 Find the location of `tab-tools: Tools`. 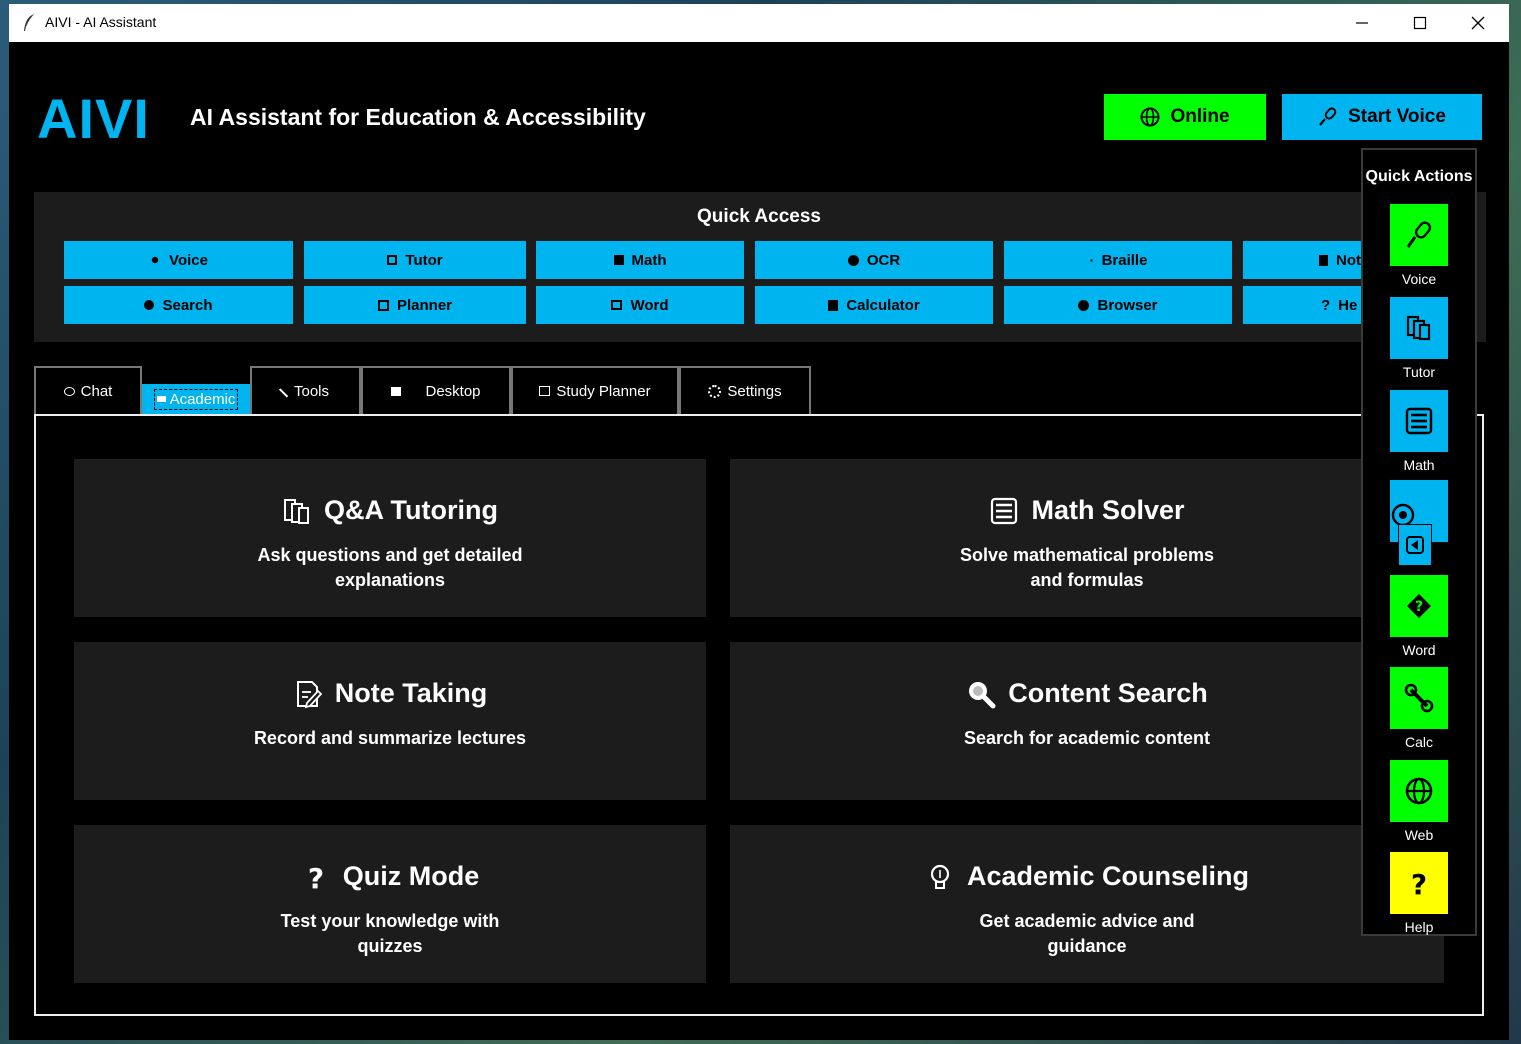

tab-tools: Tools is located at coordinates (305, 390).